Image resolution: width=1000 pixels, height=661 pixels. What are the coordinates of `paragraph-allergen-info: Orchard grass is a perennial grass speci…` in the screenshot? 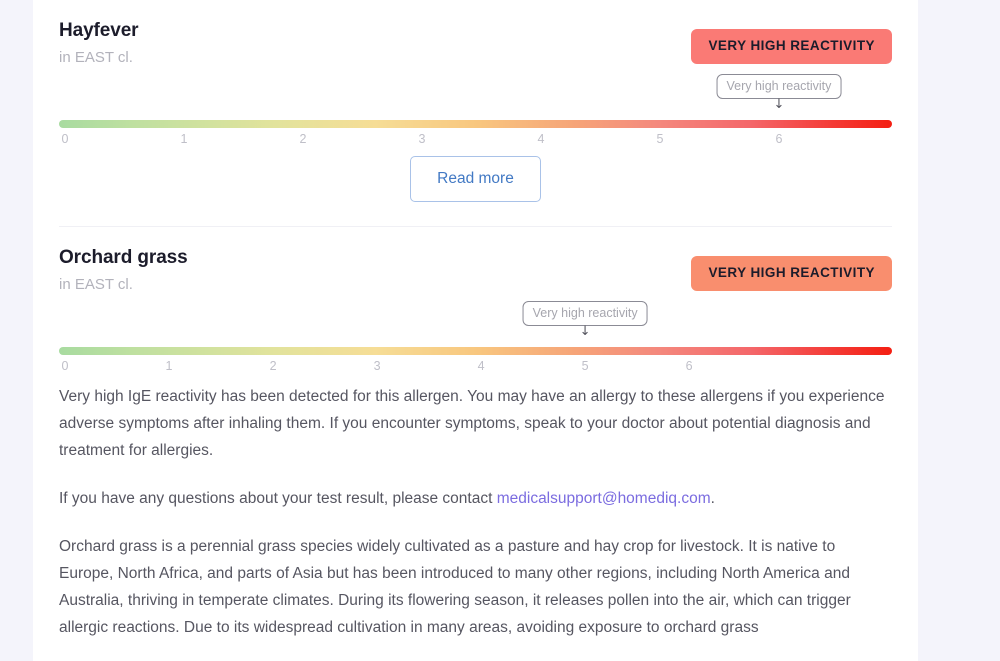 It's located at (455, 587).